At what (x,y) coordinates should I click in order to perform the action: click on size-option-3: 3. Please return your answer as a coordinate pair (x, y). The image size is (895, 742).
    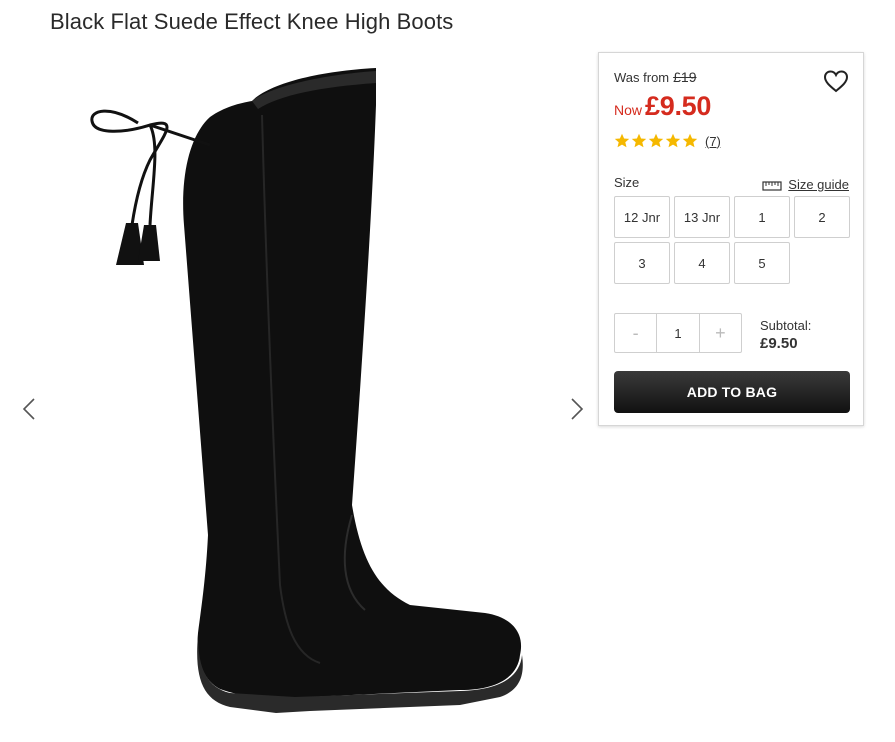
    Looking at the image, I should click on (642, 263).